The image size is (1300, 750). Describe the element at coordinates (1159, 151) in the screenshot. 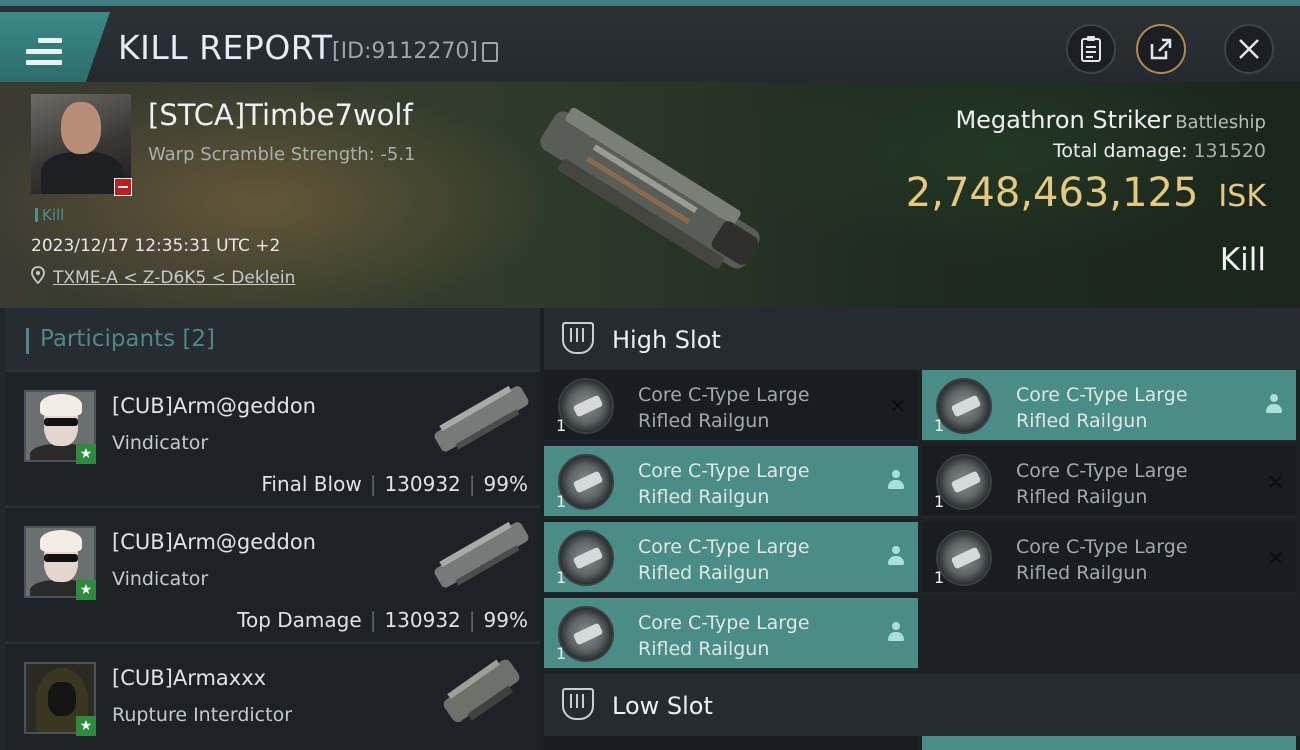

I see `total-damage: Total damage: 131520` at that location.